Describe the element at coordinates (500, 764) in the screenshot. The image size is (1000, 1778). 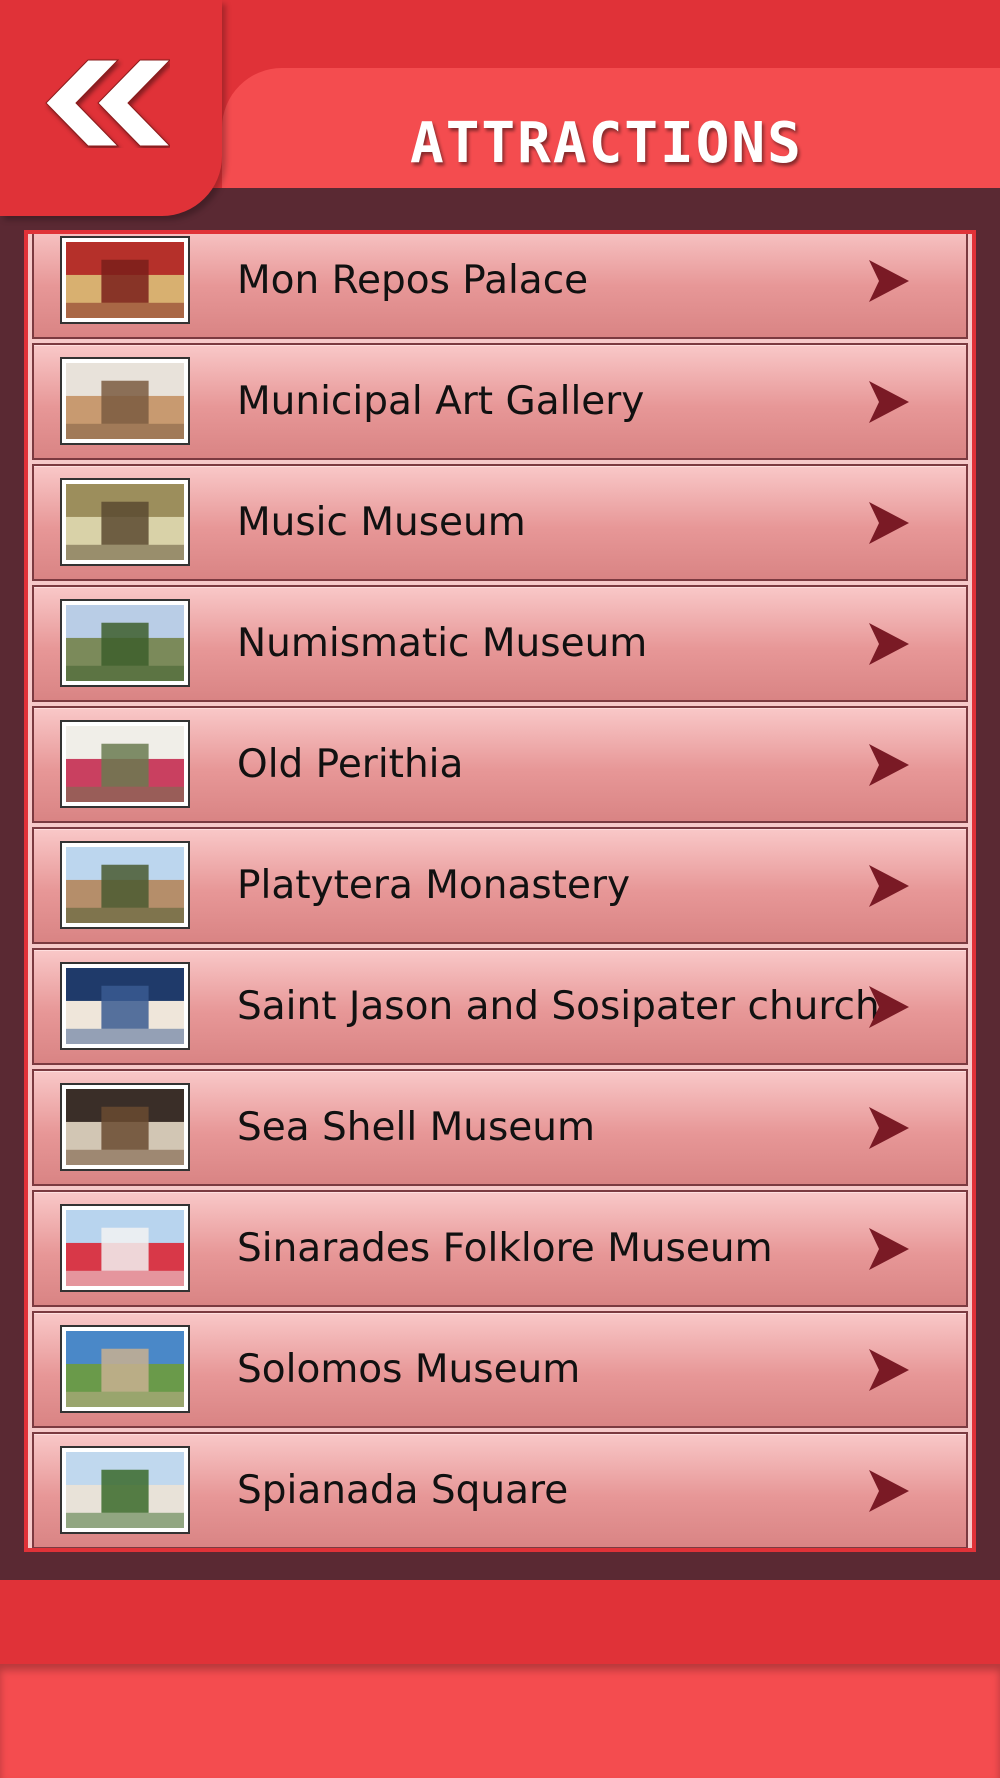
I see `list-item: Old Perithia` at that location.